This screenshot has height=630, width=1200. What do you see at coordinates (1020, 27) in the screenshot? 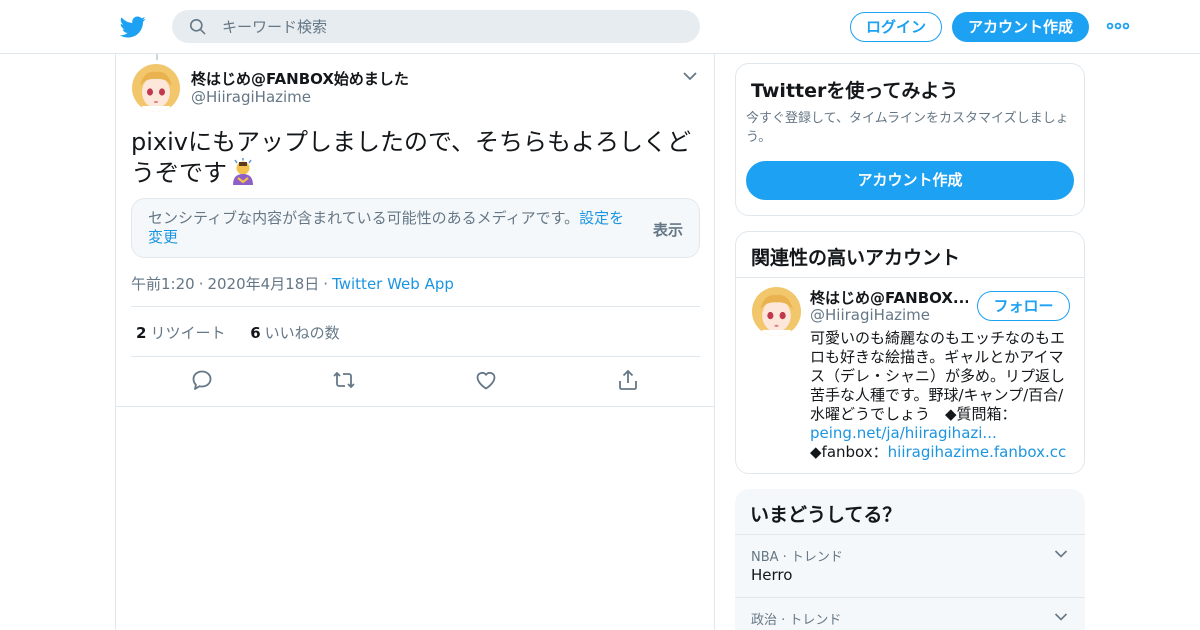
I see `signup-button: アカウント作成` at bounding box center [1020, 27].